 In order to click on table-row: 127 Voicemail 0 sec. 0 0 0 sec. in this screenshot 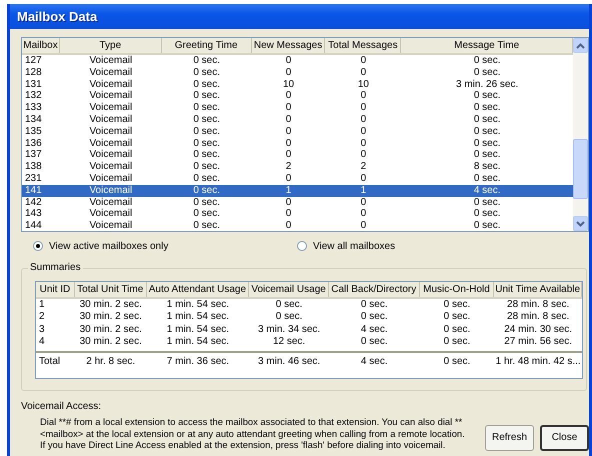, I will do `click(297, 61)`.